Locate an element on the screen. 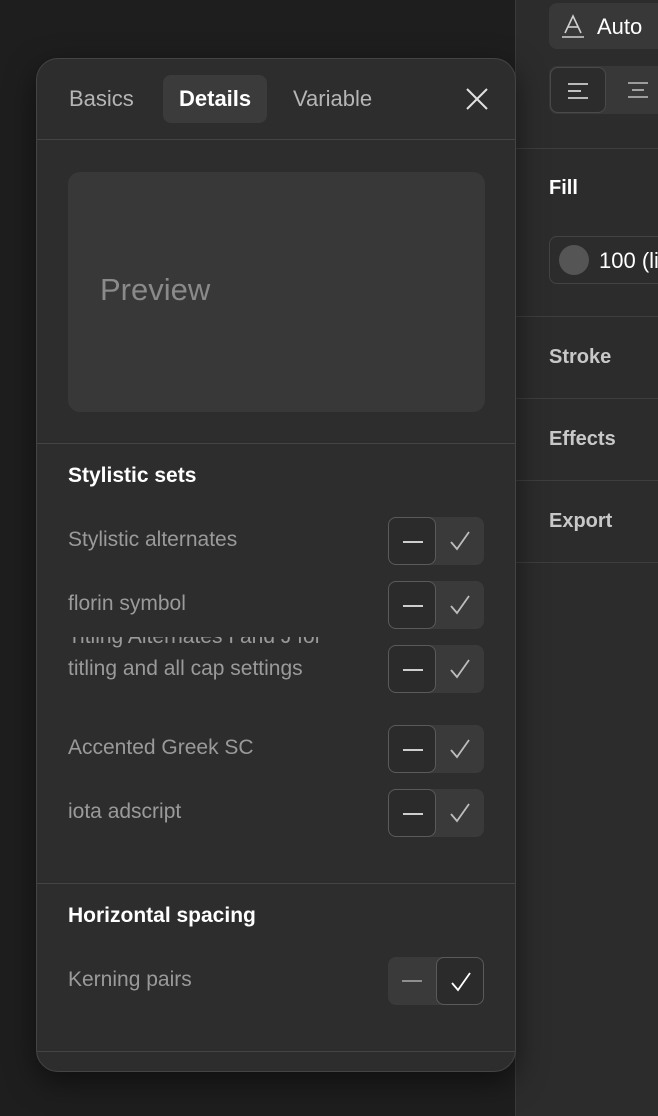 This screenshot has height=1116, width=658. fill-heading: Fill is located at coordinates (563, 188).